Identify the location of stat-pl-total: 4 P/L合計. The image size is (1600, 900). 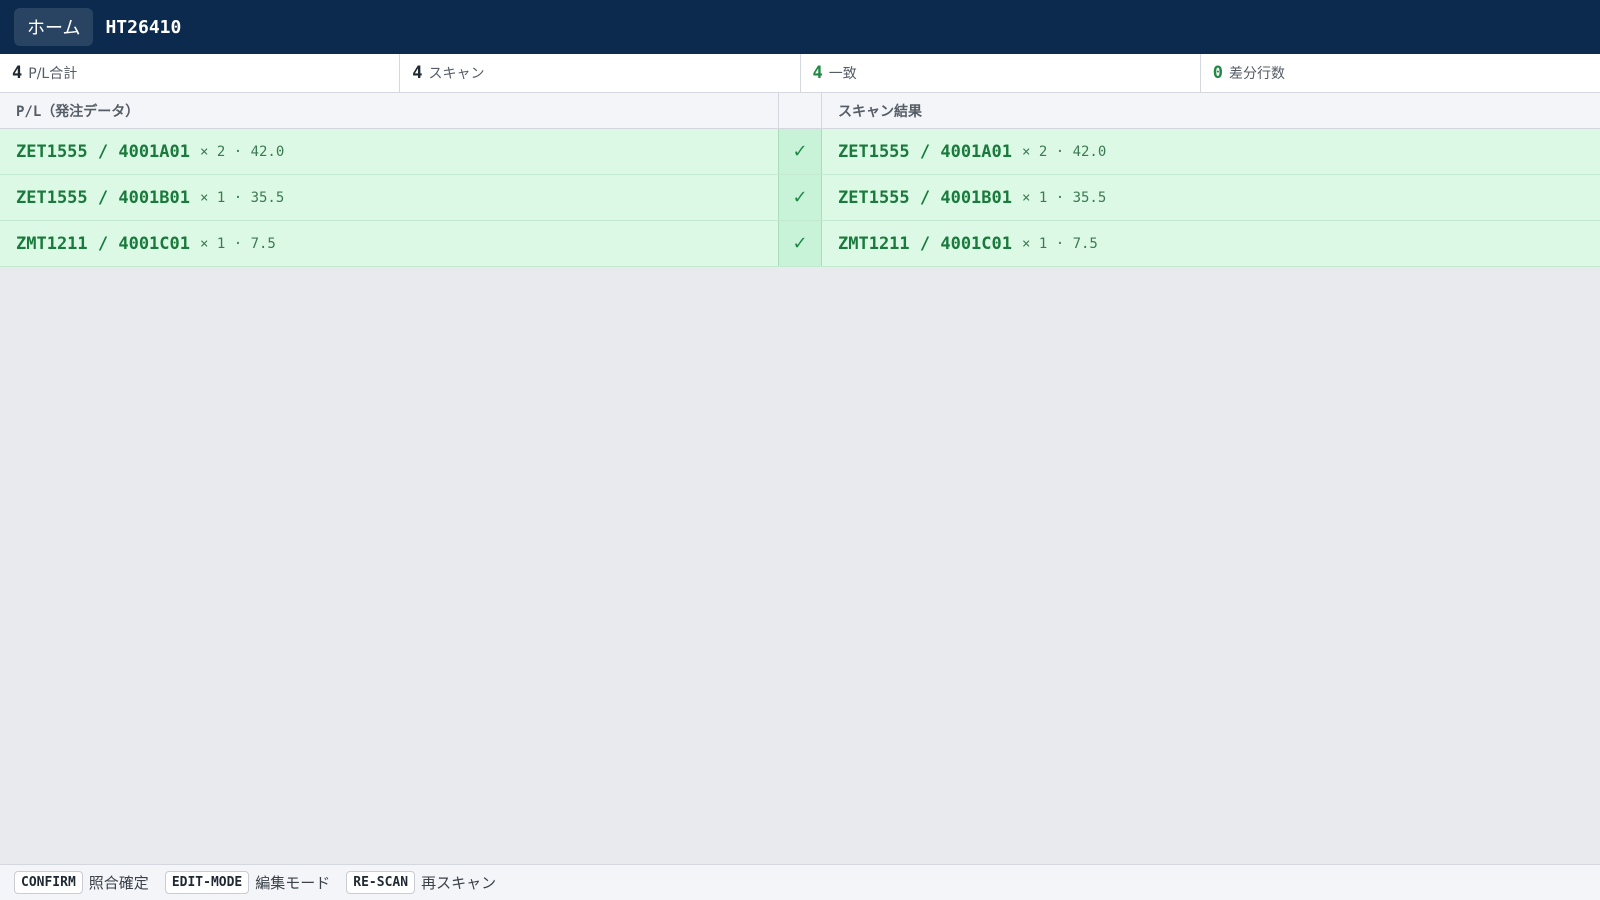
(200, 73).